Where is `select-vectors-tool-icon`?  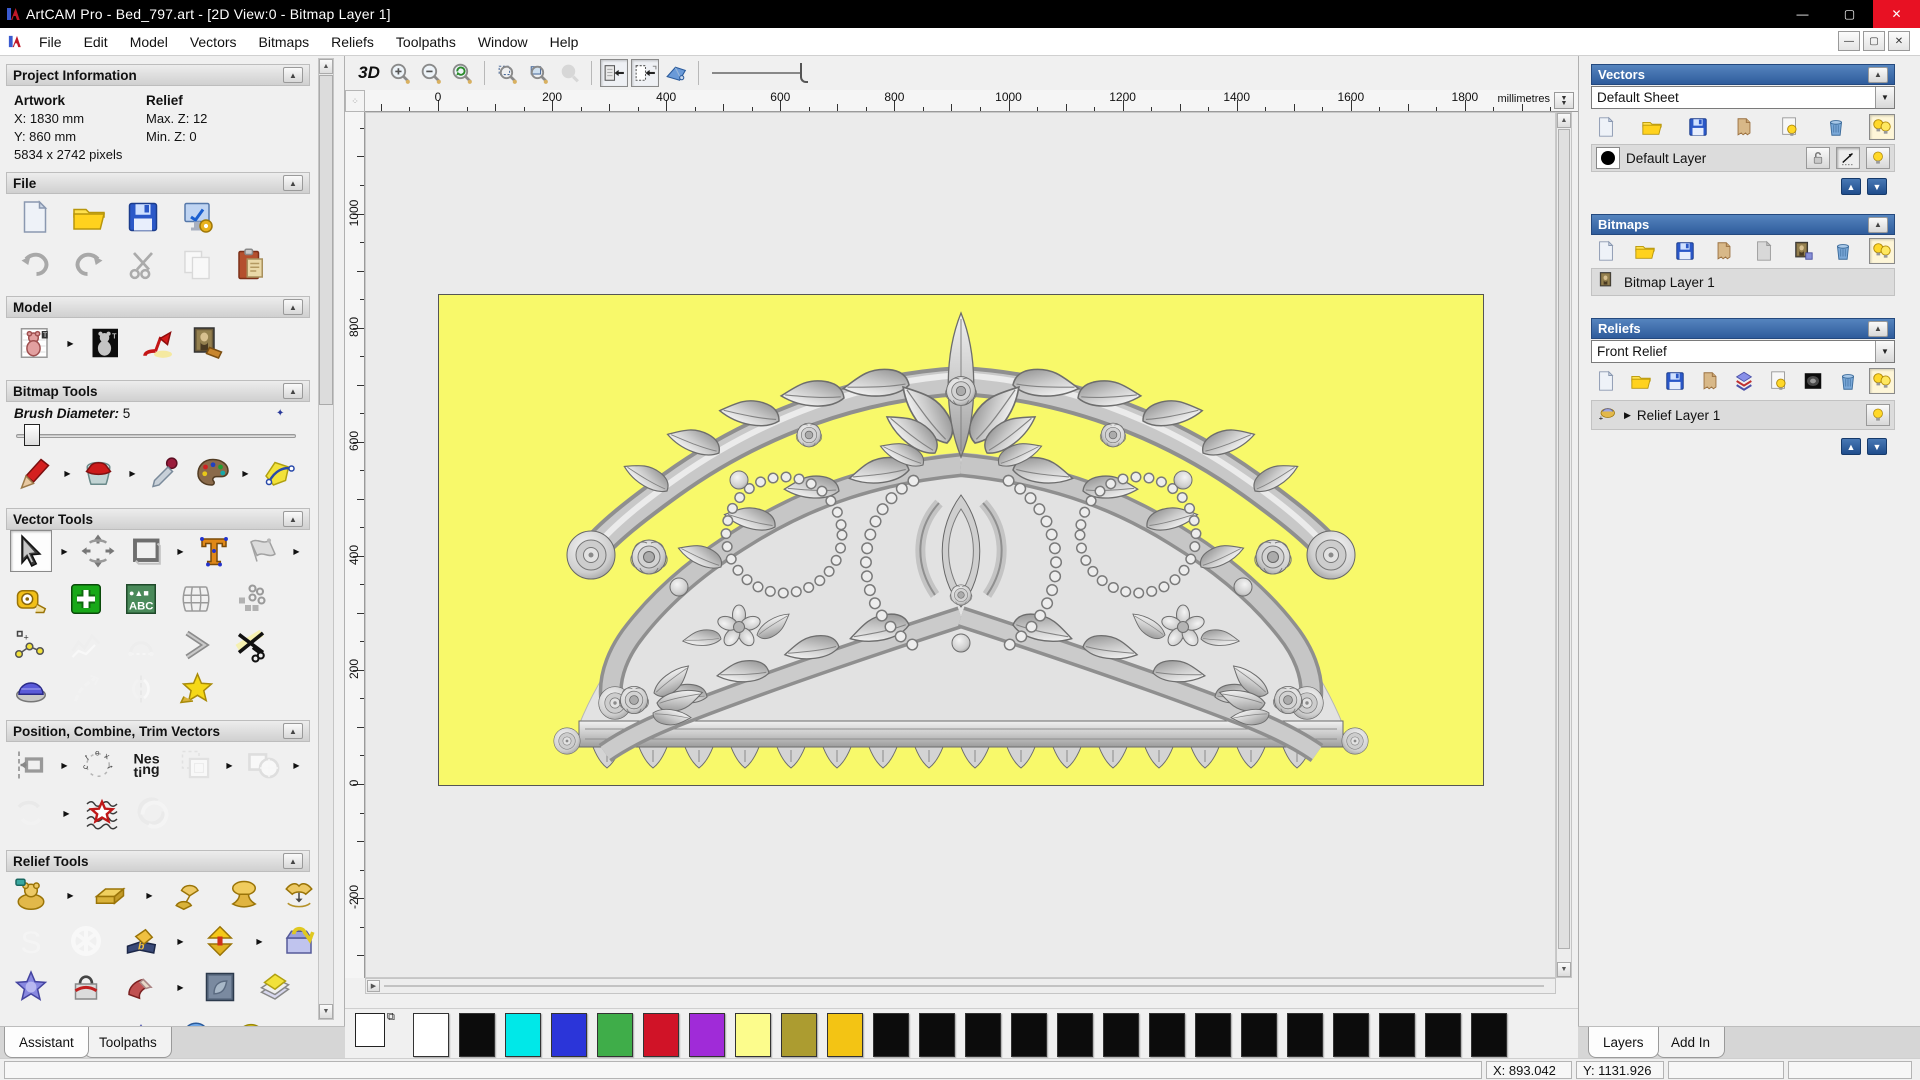 select-vectors-tool-icon is located at coordinates (31, 551).